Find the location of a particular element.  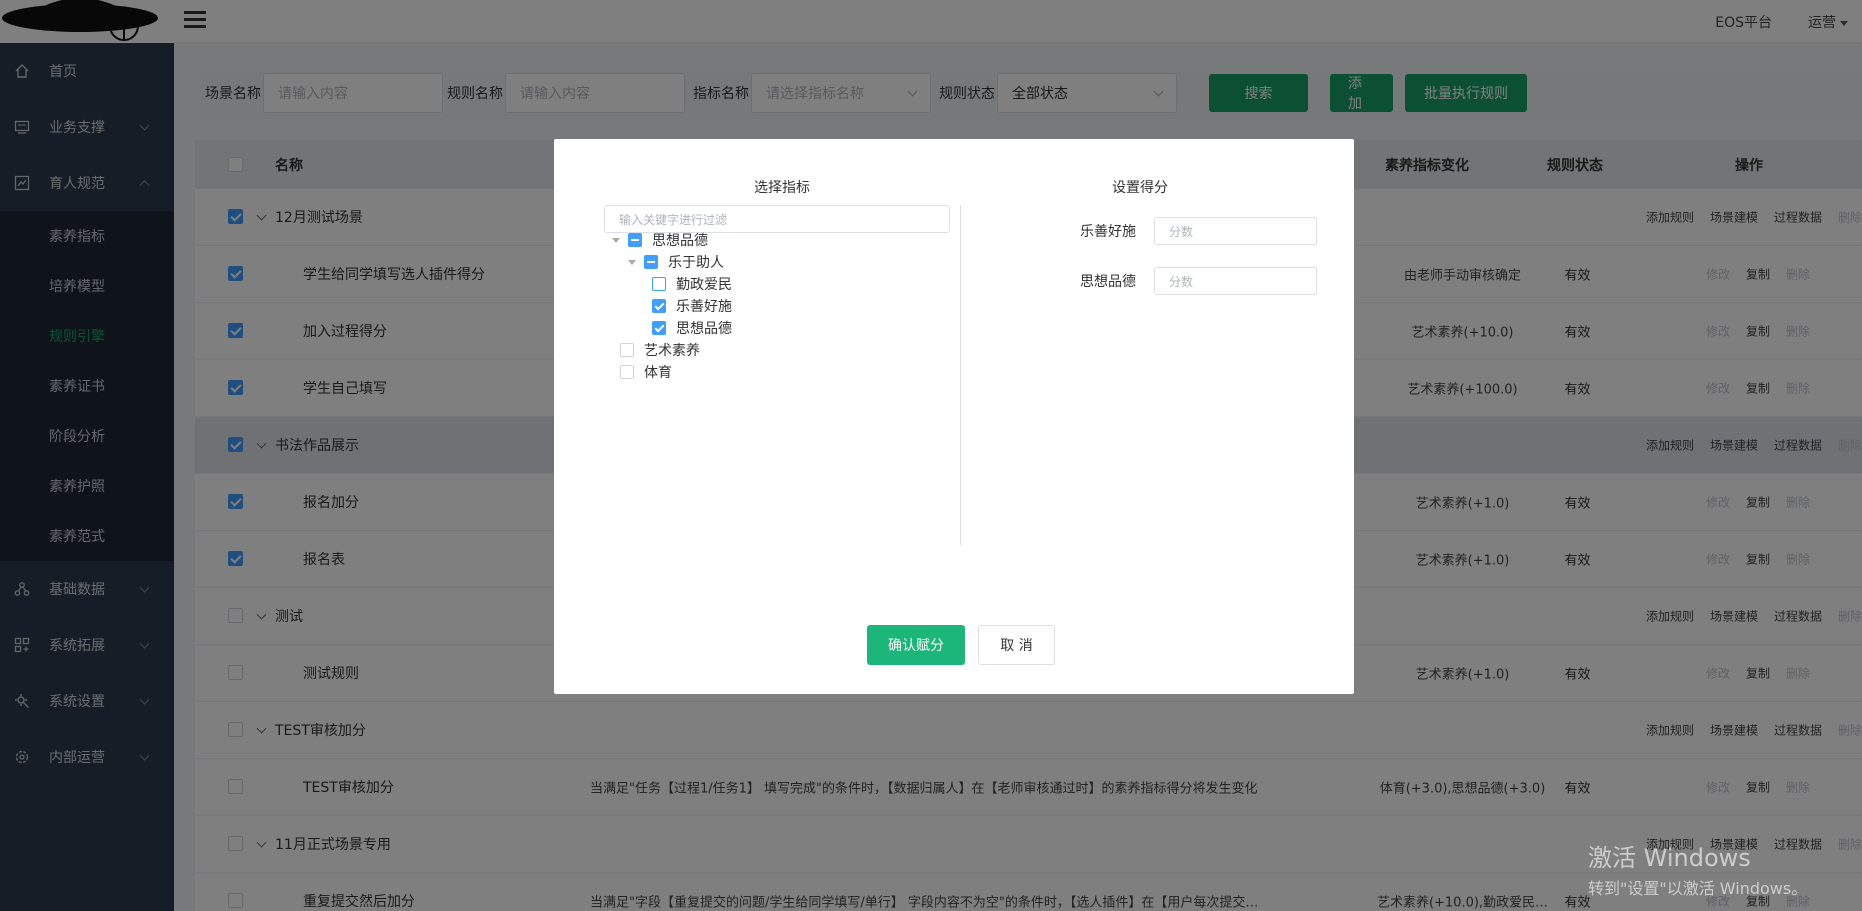

score-row: 乐善好施 分数 is located at coordinates (1185, 231).